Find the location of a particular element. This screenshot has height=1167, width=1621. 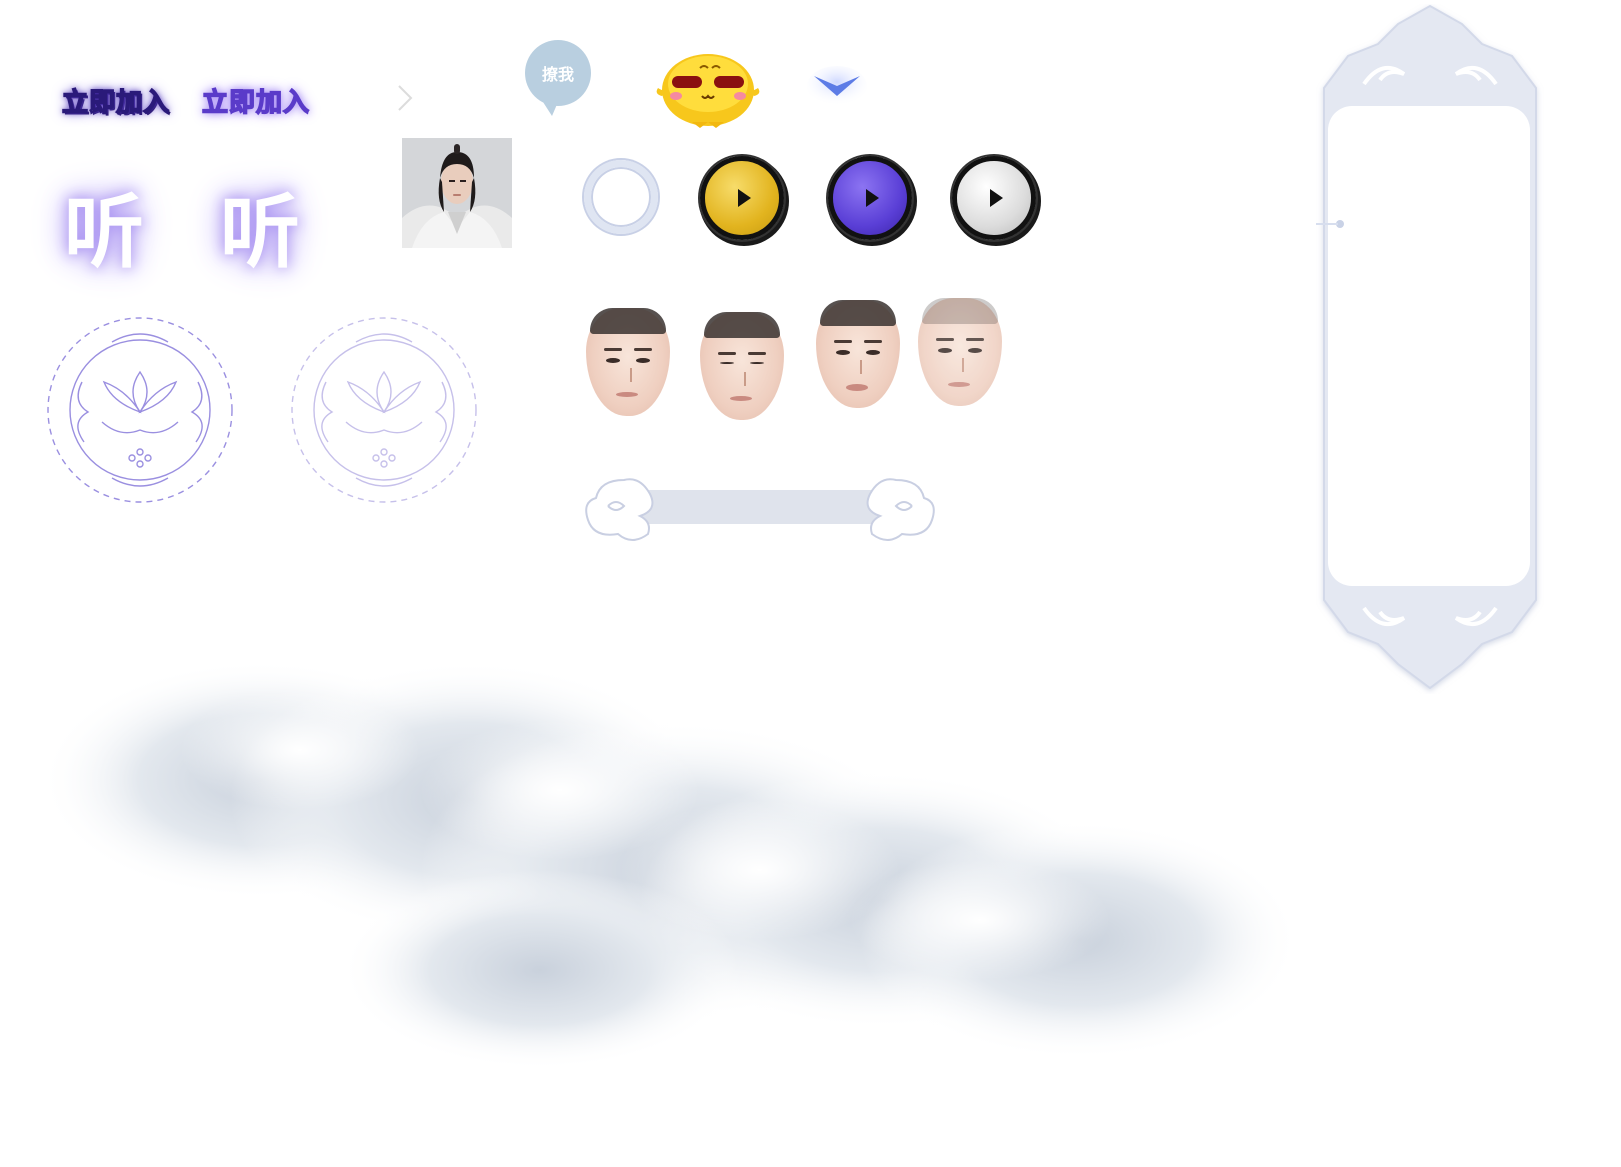

portrait-image is located at coordinates (457, 193).